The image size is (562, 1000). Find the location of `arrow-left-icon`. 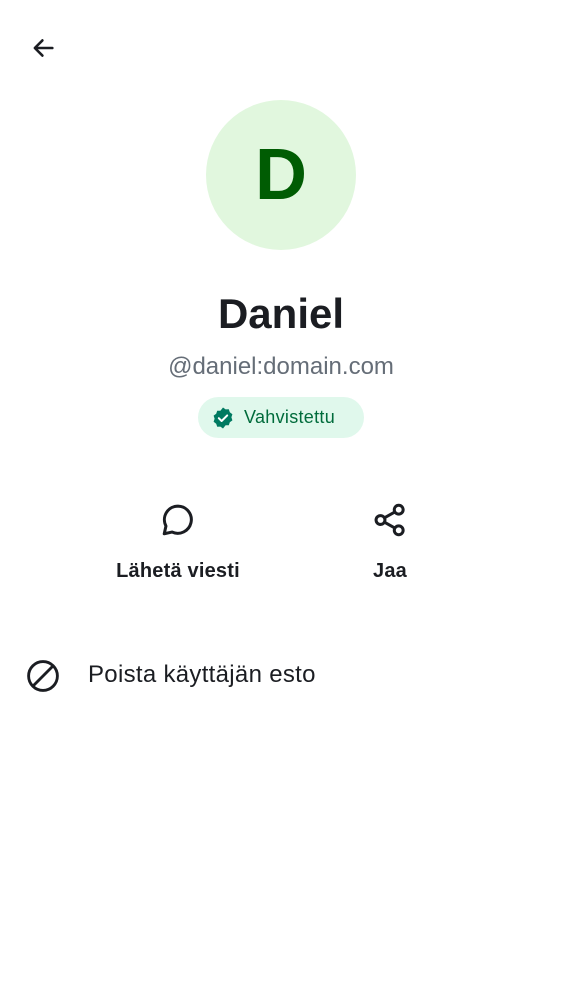

arrow-left-icon is located at coordinates (43, 50).